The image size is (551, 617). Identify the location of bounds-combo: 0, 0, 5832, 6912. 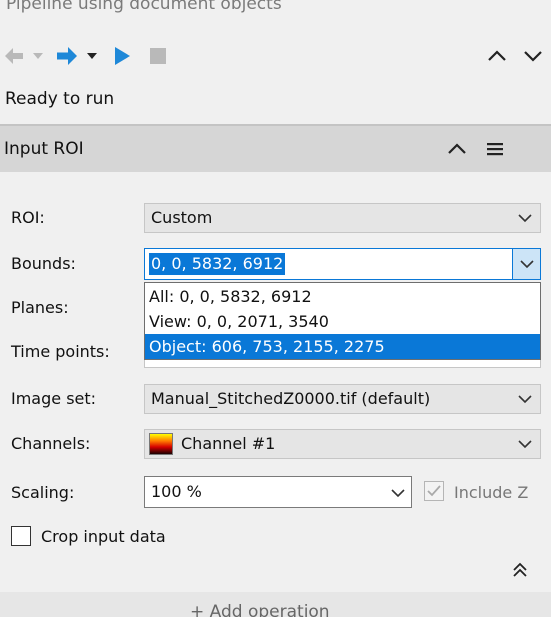
(342, 264).